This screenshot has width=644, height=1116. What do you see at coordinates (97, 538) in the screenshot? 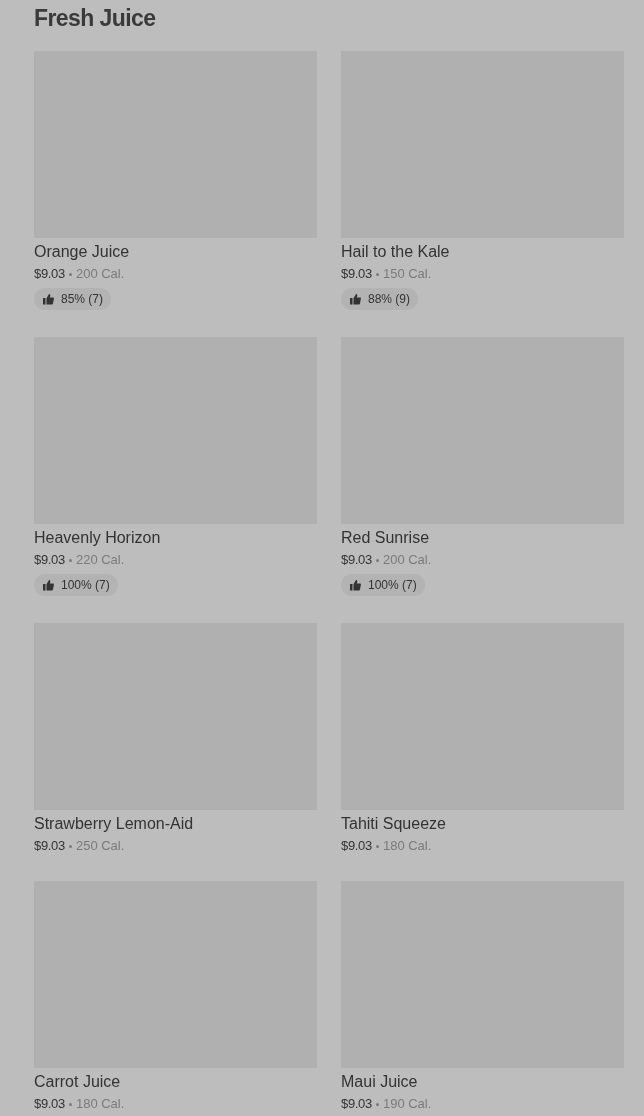
I see `item-name: Heavenly Horizon` at bounding box center [97, 538].